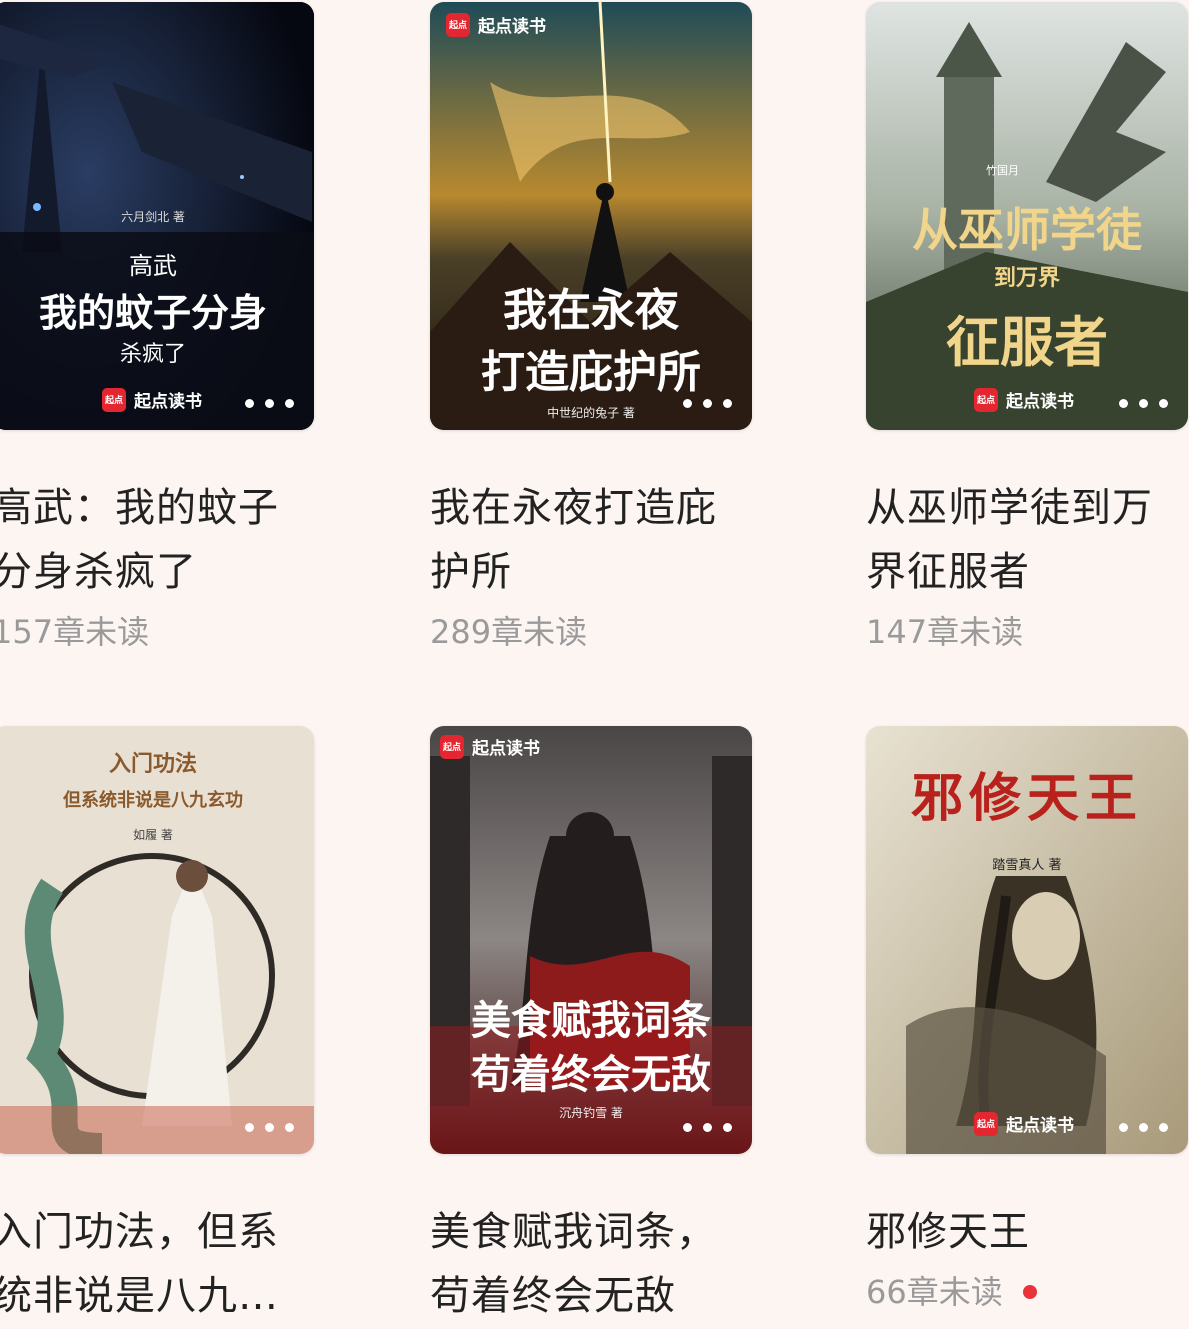  What do you see at coordinates (1016, 540) in the screenshot?
I see `book-title: 从巫师学徒到万 界征服者` at bounding box center [1016, 540].